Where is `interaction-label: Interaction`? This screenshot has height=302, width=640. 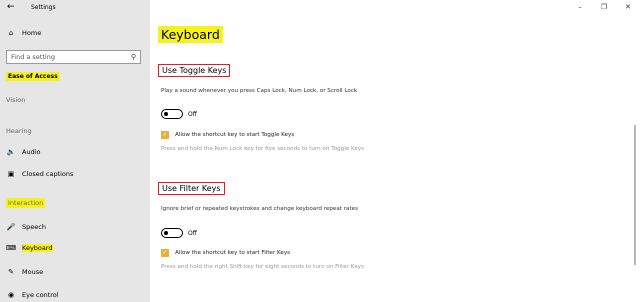 interaction-label: Interaction is located at coordinates (26, 203).